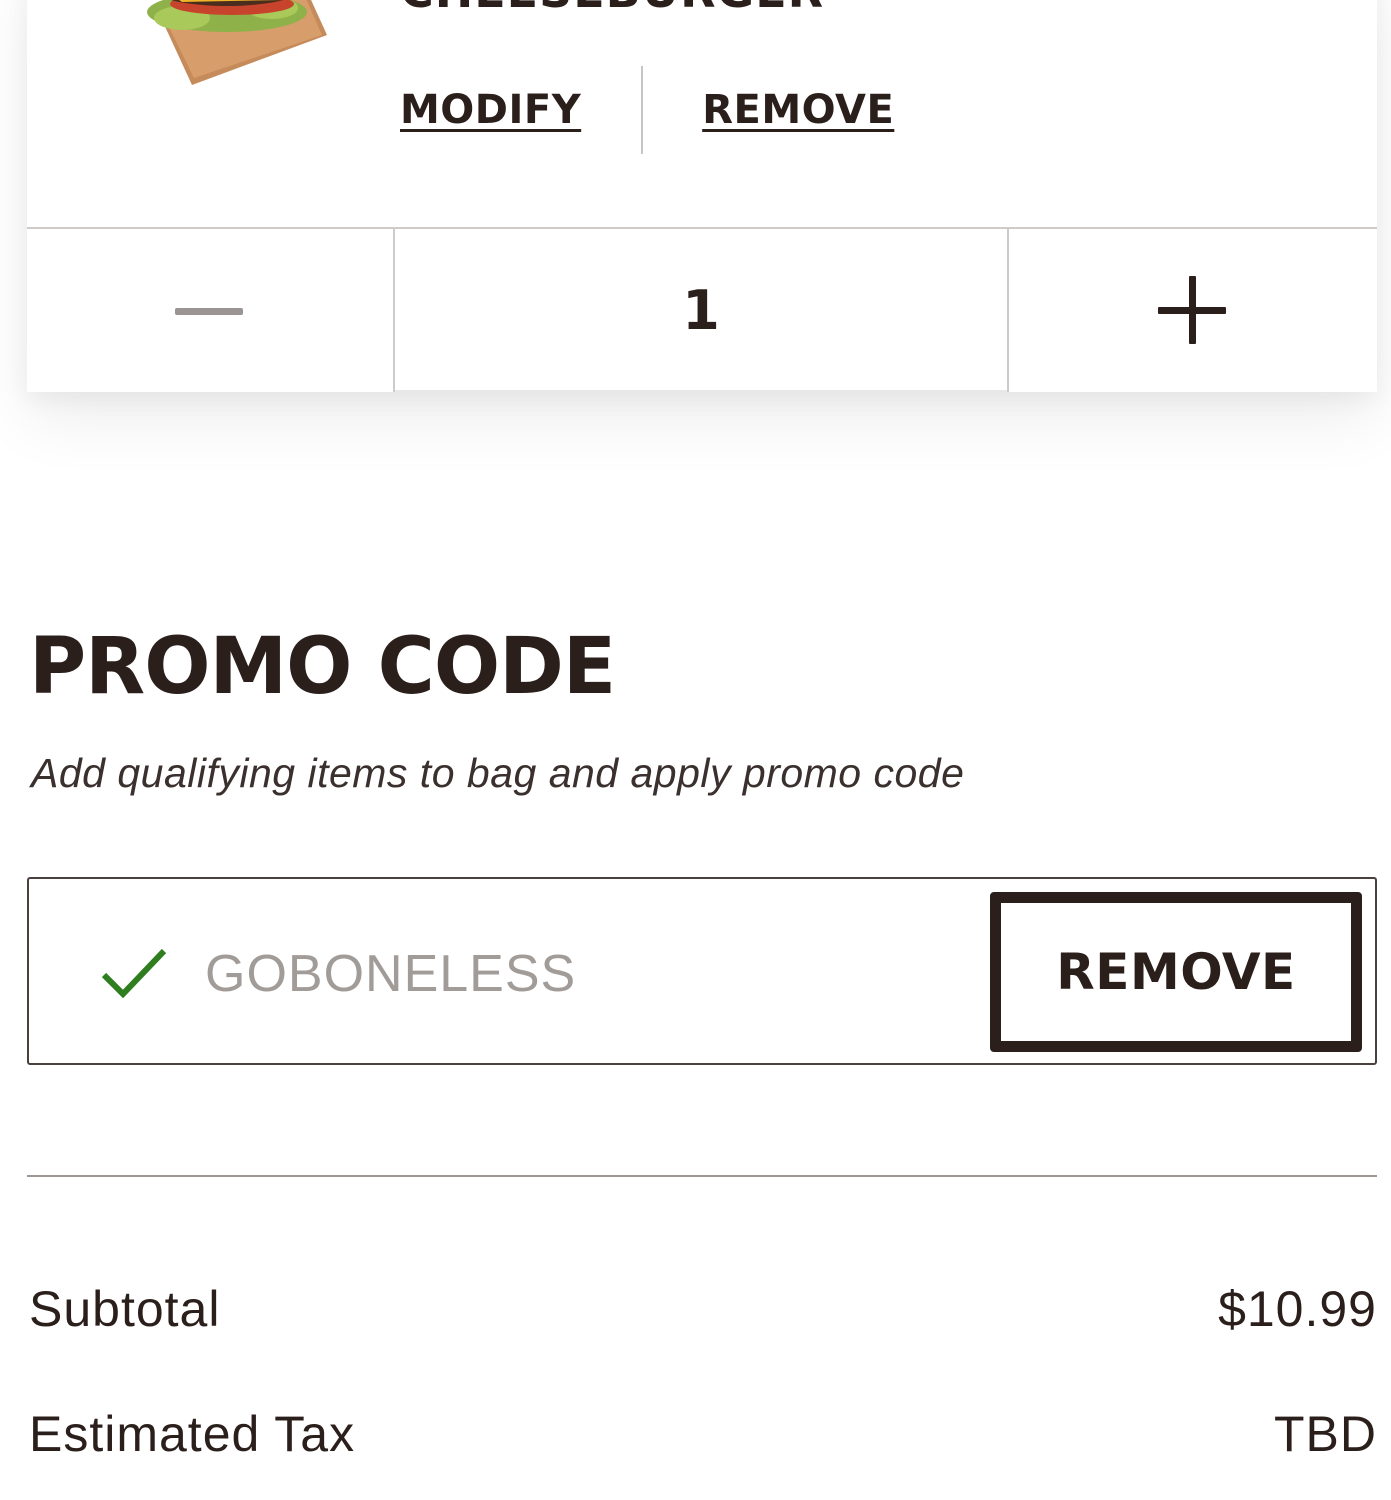 The width and height of the screenshot is (1391, 1500). Describe the element at coordinates (1297, 1309) in the screenshot. I see `subtotal-value: $10.99` at that location.